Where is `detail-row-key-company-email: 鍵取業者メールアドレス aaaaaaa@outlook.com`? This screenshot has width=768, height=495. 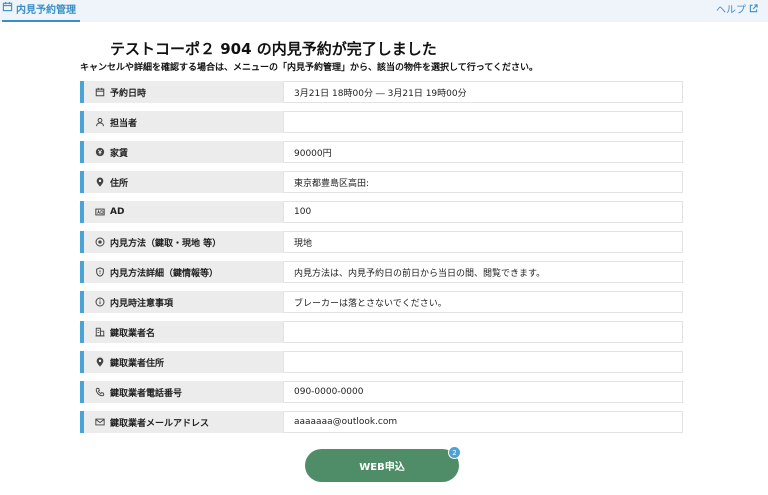
detail-row-key-company-email: 鍵取業者メールアドレス aaaaaaa@outlook.com is located at coordinates (381, 422).